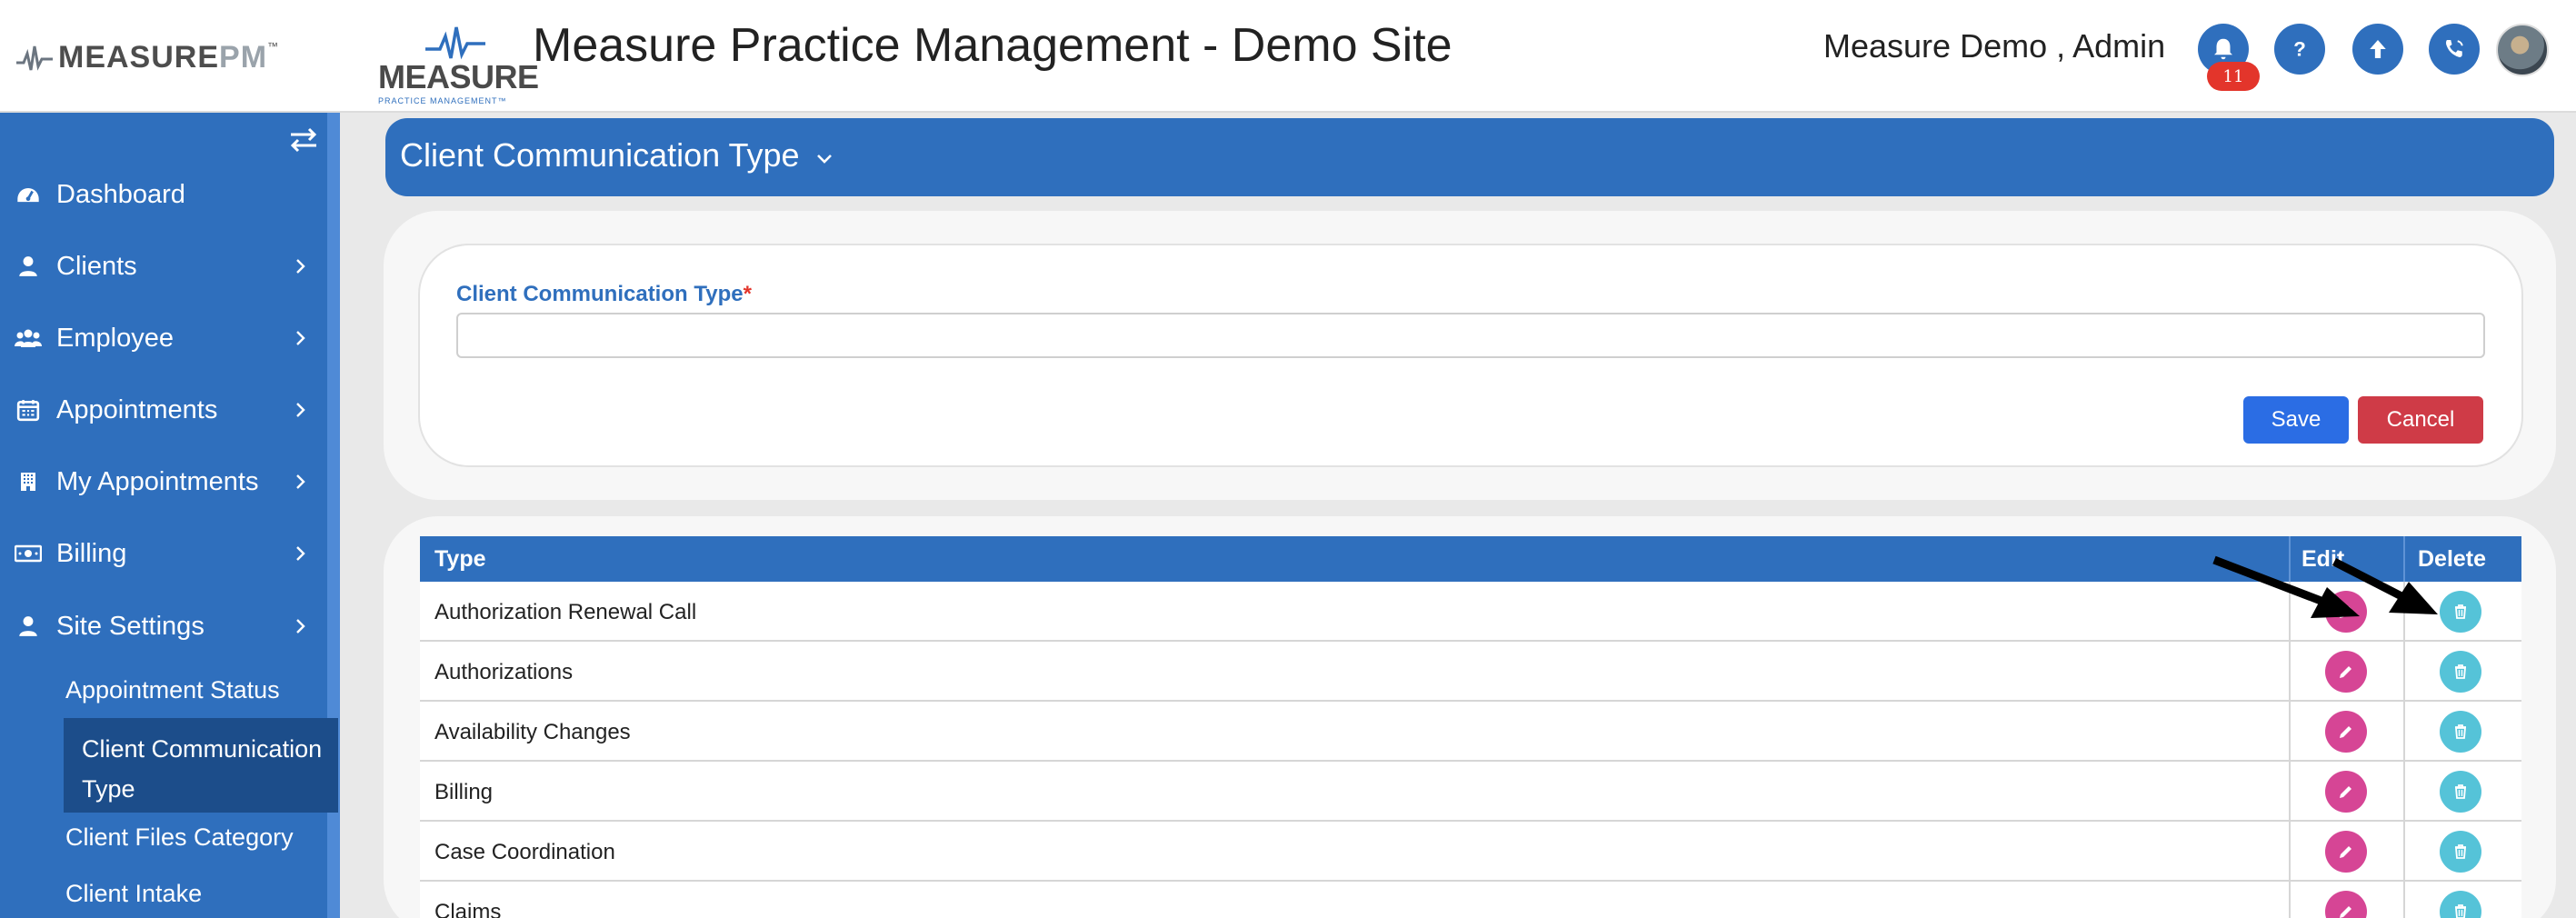 The width and height of the screenshot is (2576, 918). Describe the element at coordinates (202, 769) in the screenshot. I see `sidebar-subitem-label: Client Communication Type` at that location.